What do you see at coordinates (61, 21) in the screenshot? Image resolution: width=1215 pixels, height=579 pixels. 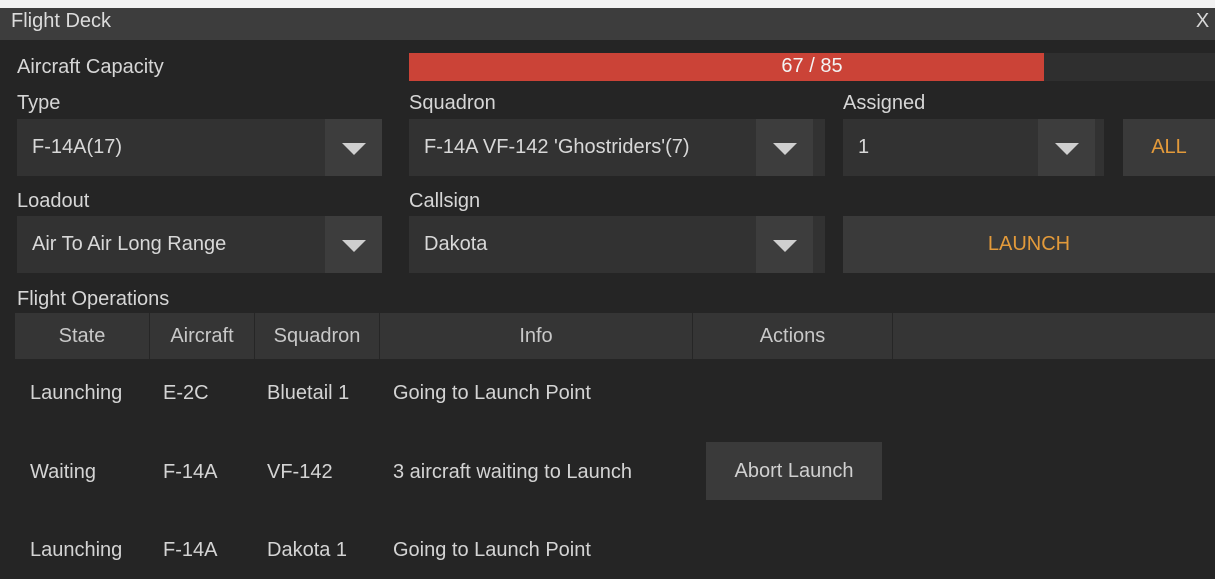 I see `window-title: Flight Deck` at bounding box center [61, 21].